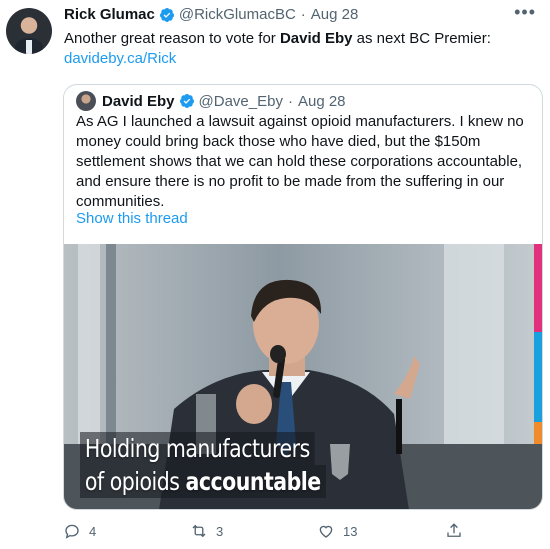 The image size is (550, 549). What do you see at coordinates (421, 38) in the screenshot?
I see `tweet-text-after: as next BC Premier:` at bounding box center [421, 38].